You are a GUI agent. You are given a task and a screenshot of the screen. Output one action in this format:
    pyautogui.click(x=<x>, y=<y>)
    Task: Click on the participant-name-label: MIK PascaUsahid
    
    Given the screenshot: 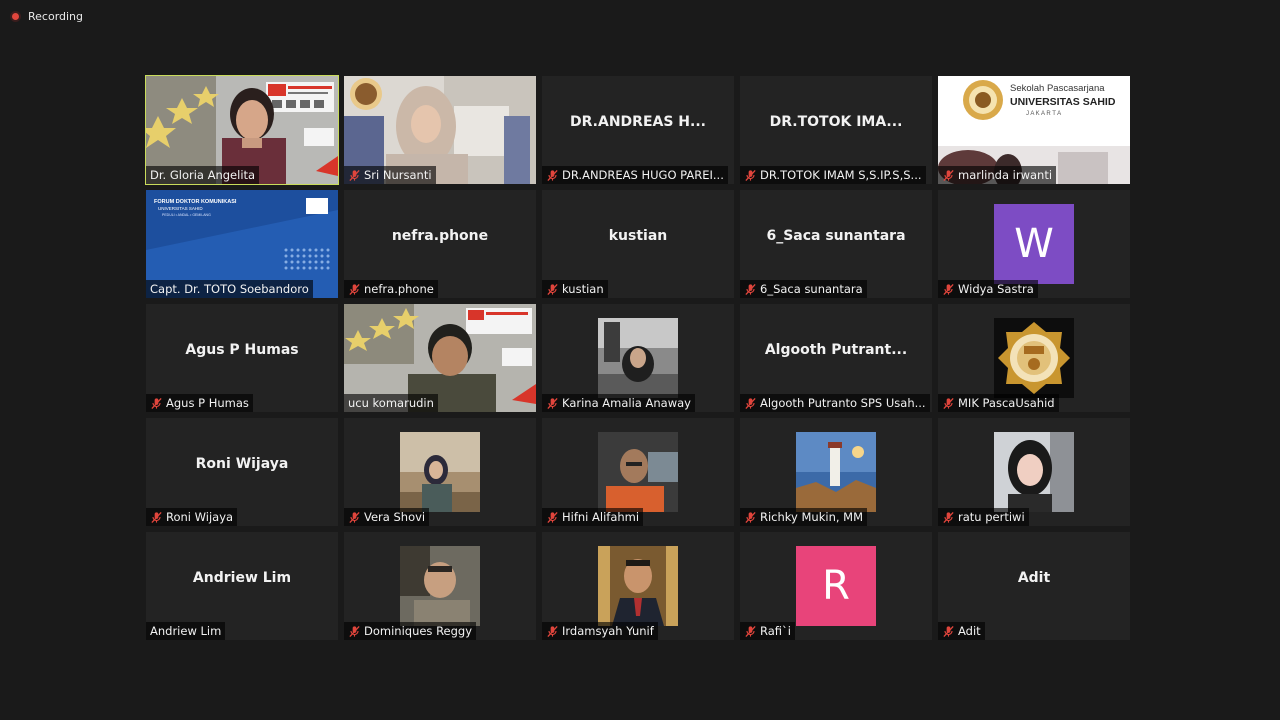 What is the action you would take?
    pyautogui.click(x=998, y=403)
    